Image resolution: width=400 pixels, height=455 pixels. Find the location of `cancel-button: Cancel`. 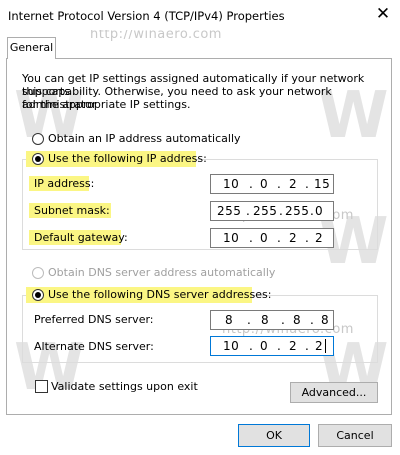

cancel-button: Cancel is located at coordinates (355, 435).